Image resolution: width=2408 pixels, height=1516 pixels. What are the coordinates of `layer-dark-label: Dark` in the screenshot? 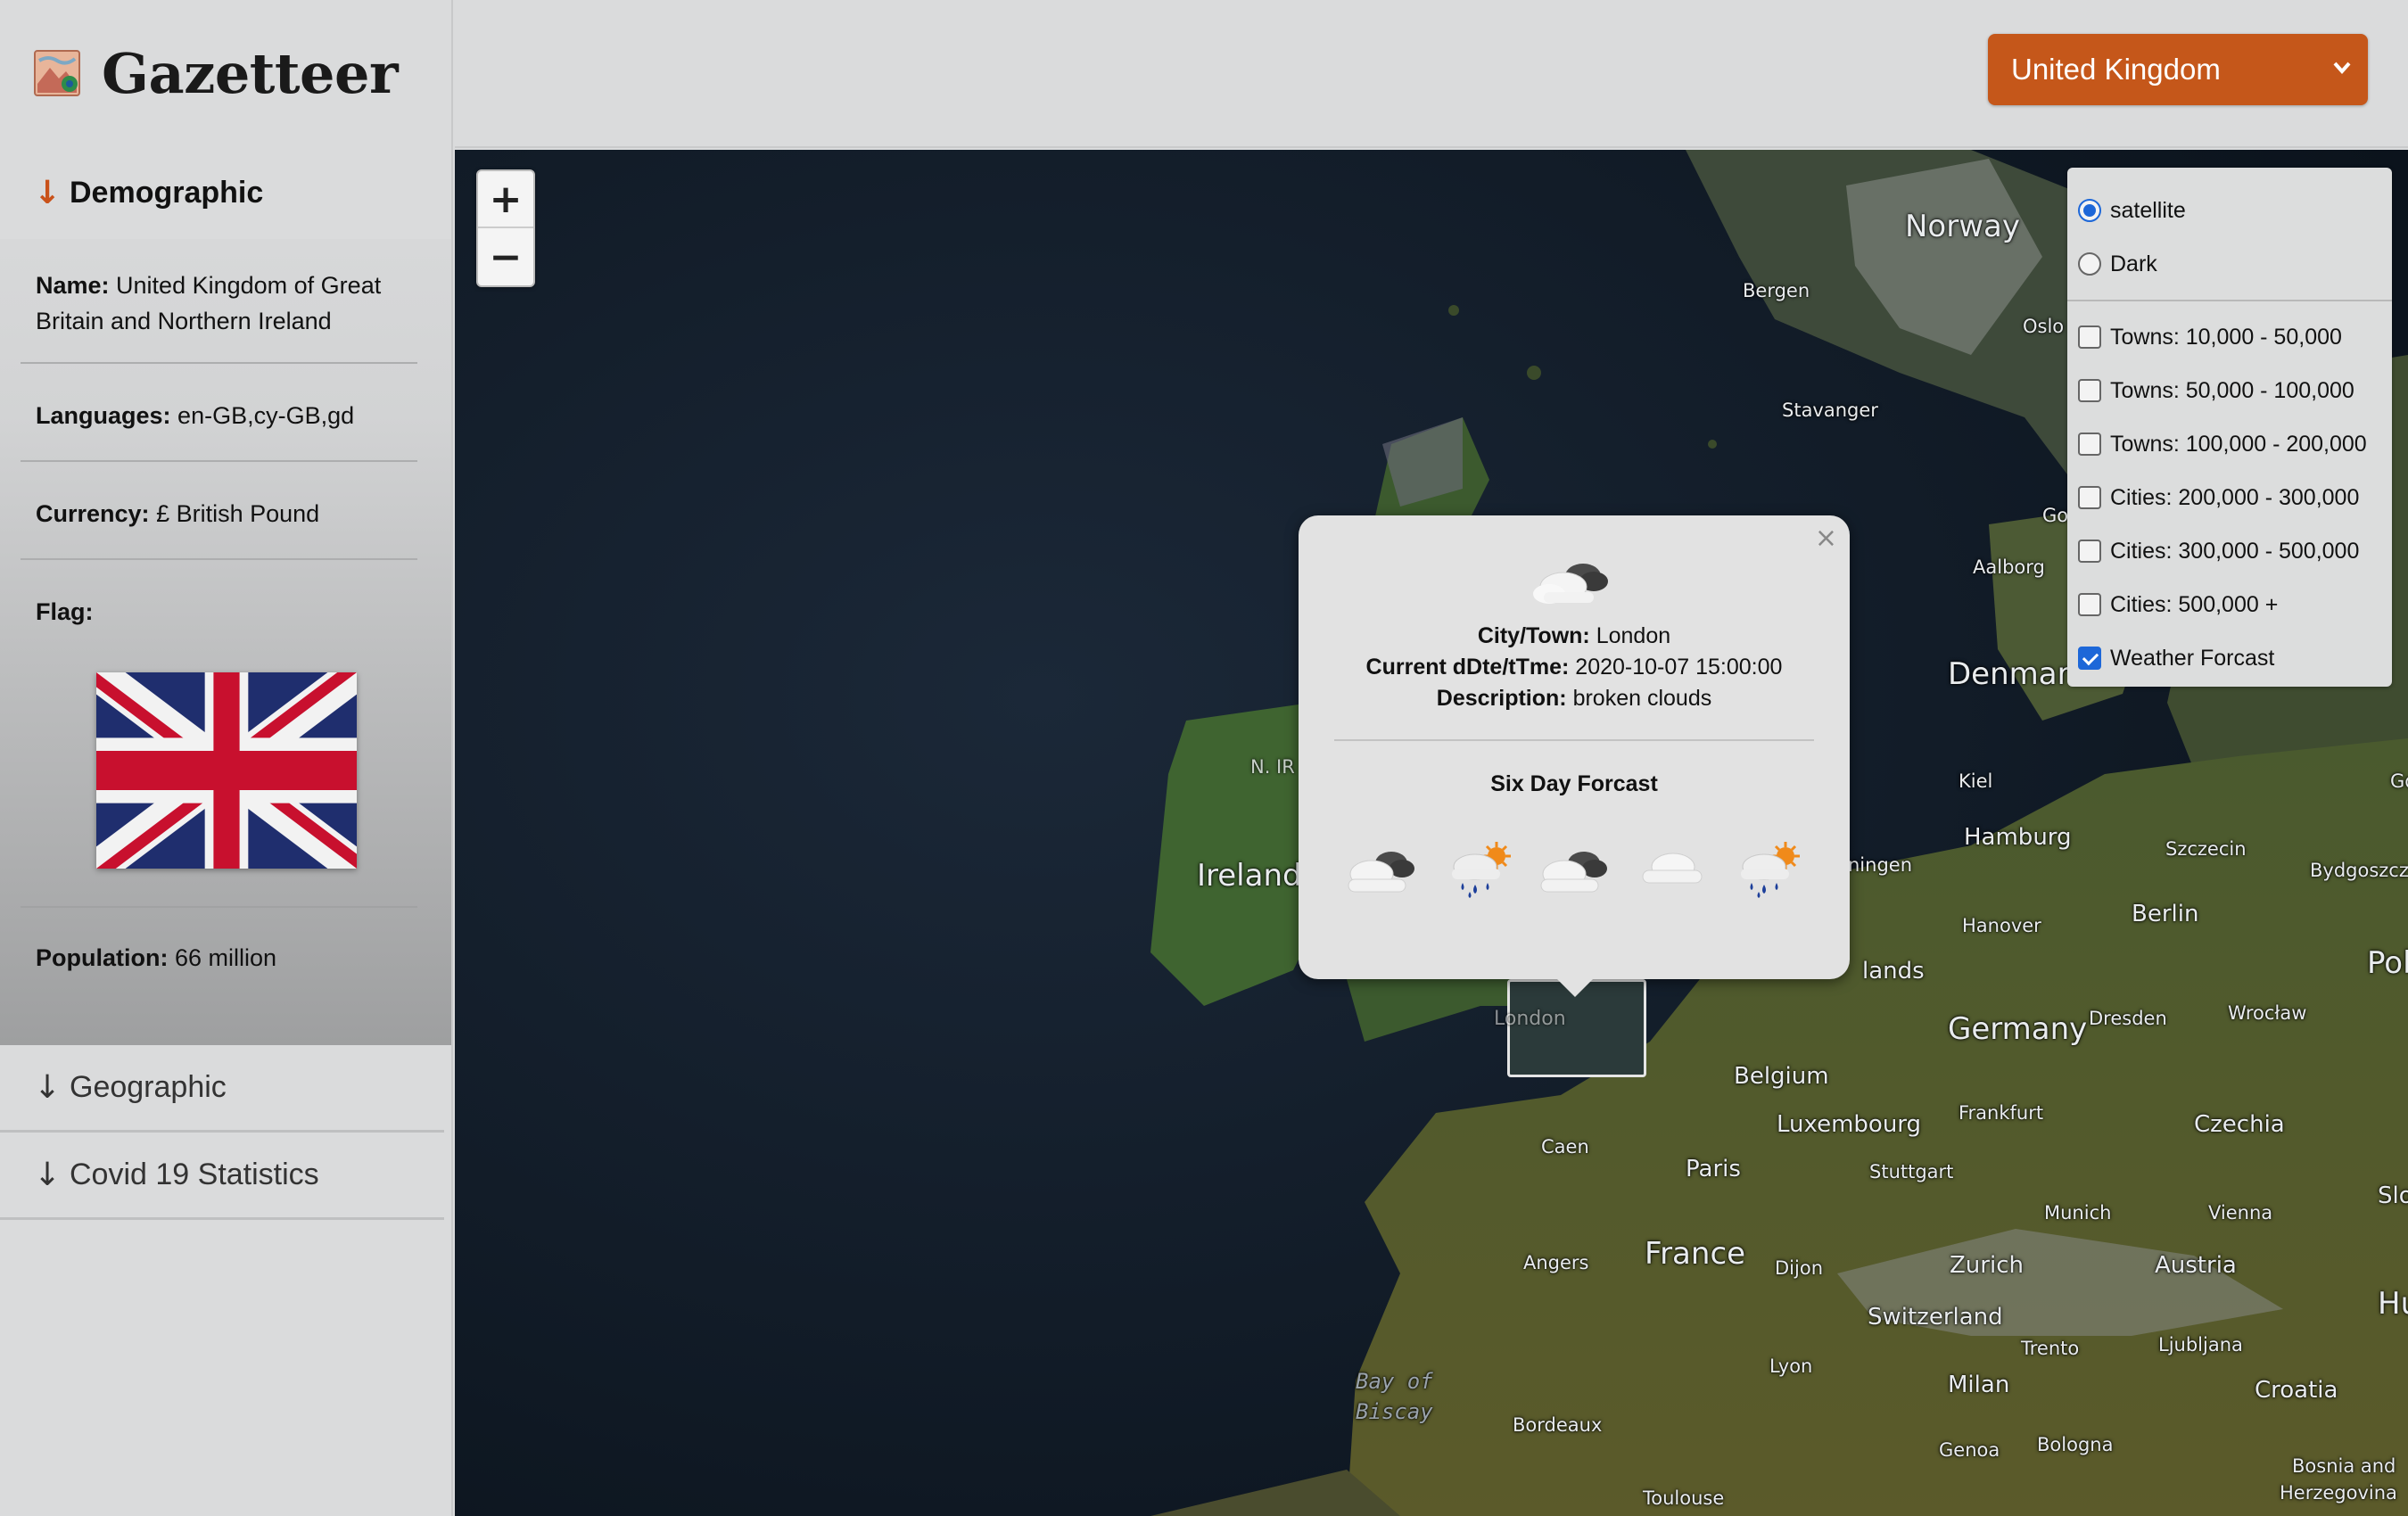 It's located at (2133, 263).